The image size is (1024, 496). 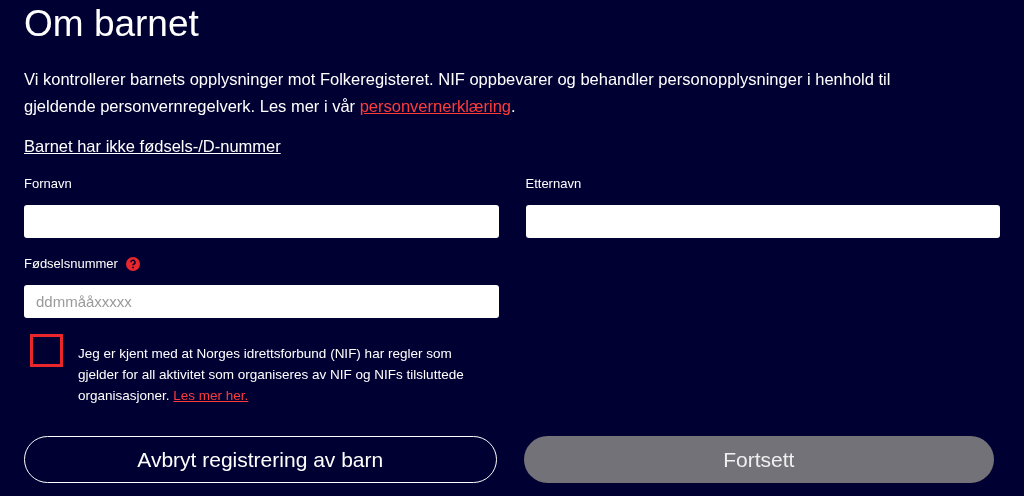 What do you see at coordinates (435, 106) in the screenshot?
I see `privacy-link: personvernerklæring` at bounding box center [435, 106].